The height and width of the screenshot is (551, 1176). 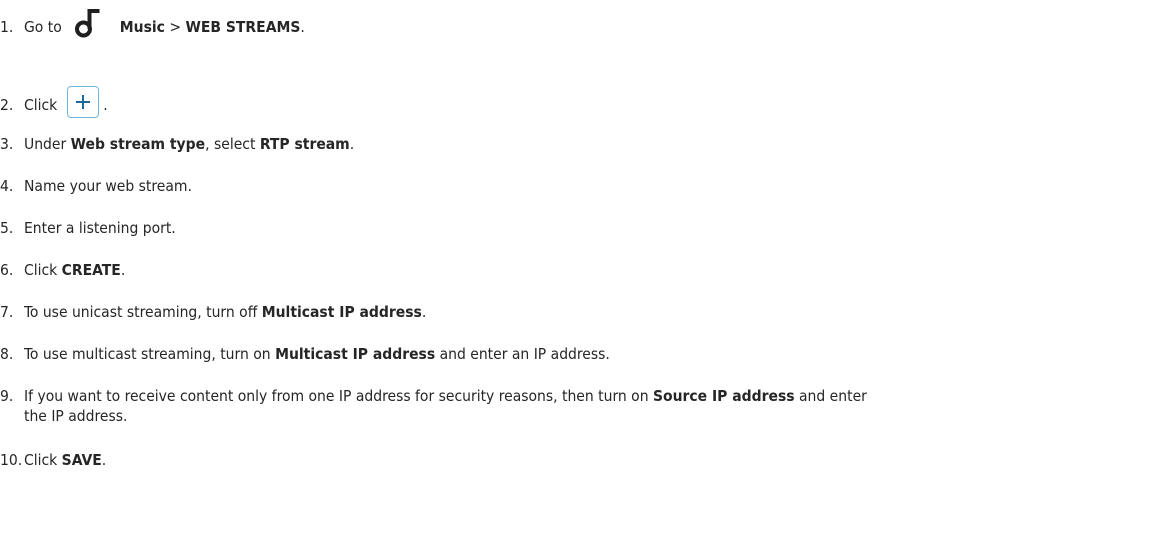 What do you see at coordinates (7, 396) in the screenshot?
I see `step-number: 9.` at bounding box center [7, 396].